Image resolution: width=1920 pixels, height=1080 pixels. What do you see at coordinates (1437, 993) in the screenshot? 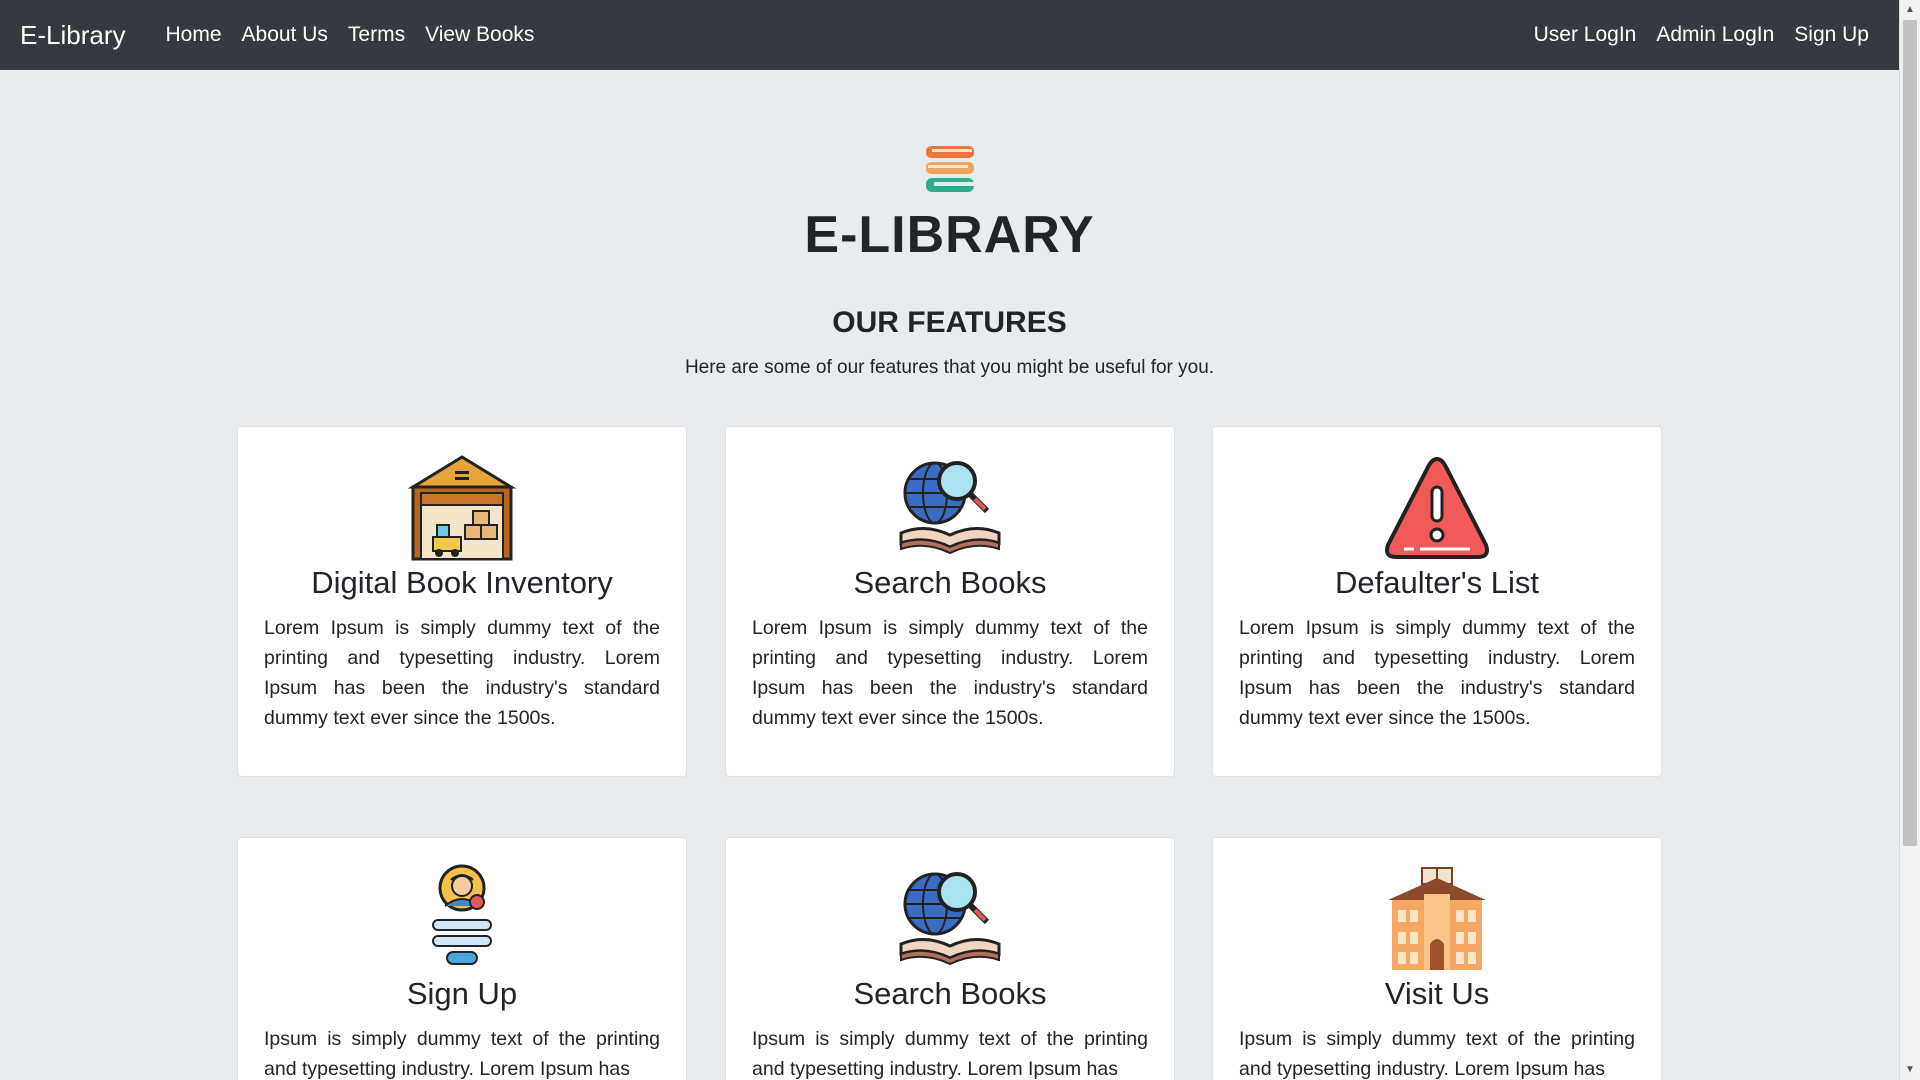
I see `card-title: Visit Us` at bounding box center [1437, 993].